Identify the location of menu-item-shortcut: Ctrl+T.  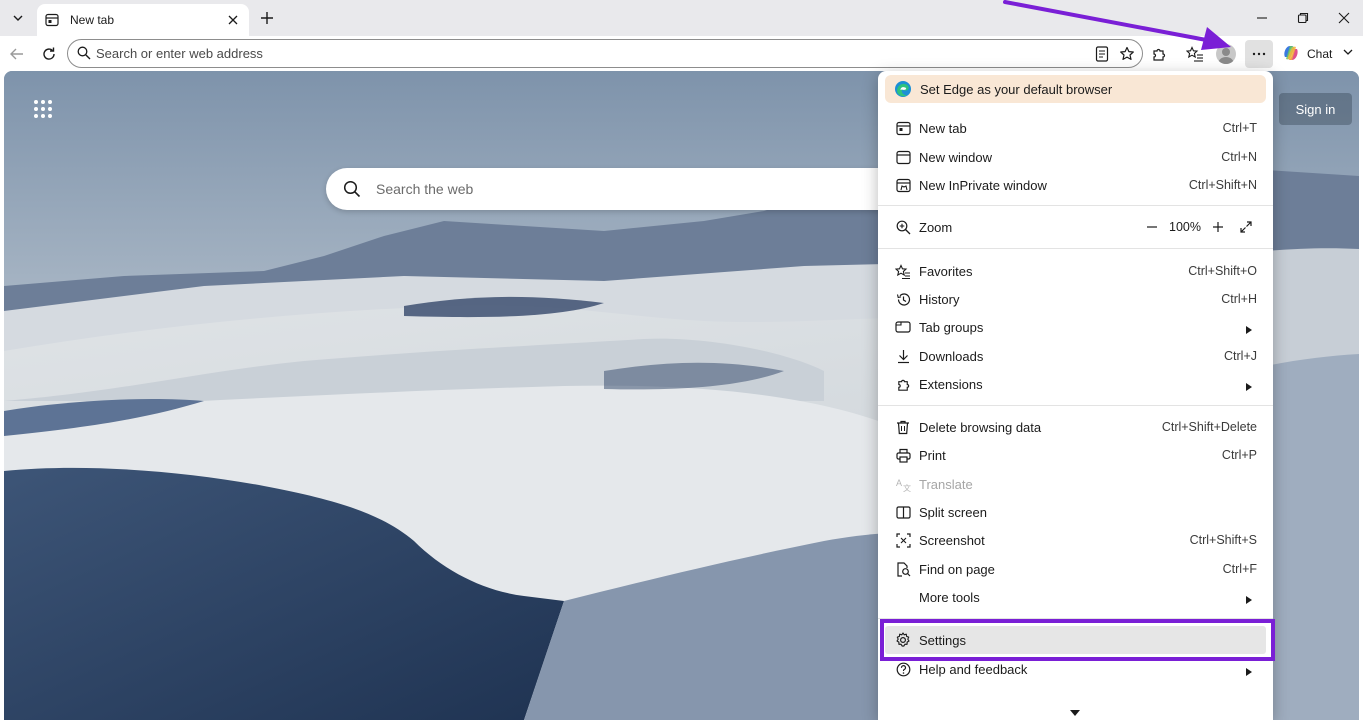
(1239, 128).